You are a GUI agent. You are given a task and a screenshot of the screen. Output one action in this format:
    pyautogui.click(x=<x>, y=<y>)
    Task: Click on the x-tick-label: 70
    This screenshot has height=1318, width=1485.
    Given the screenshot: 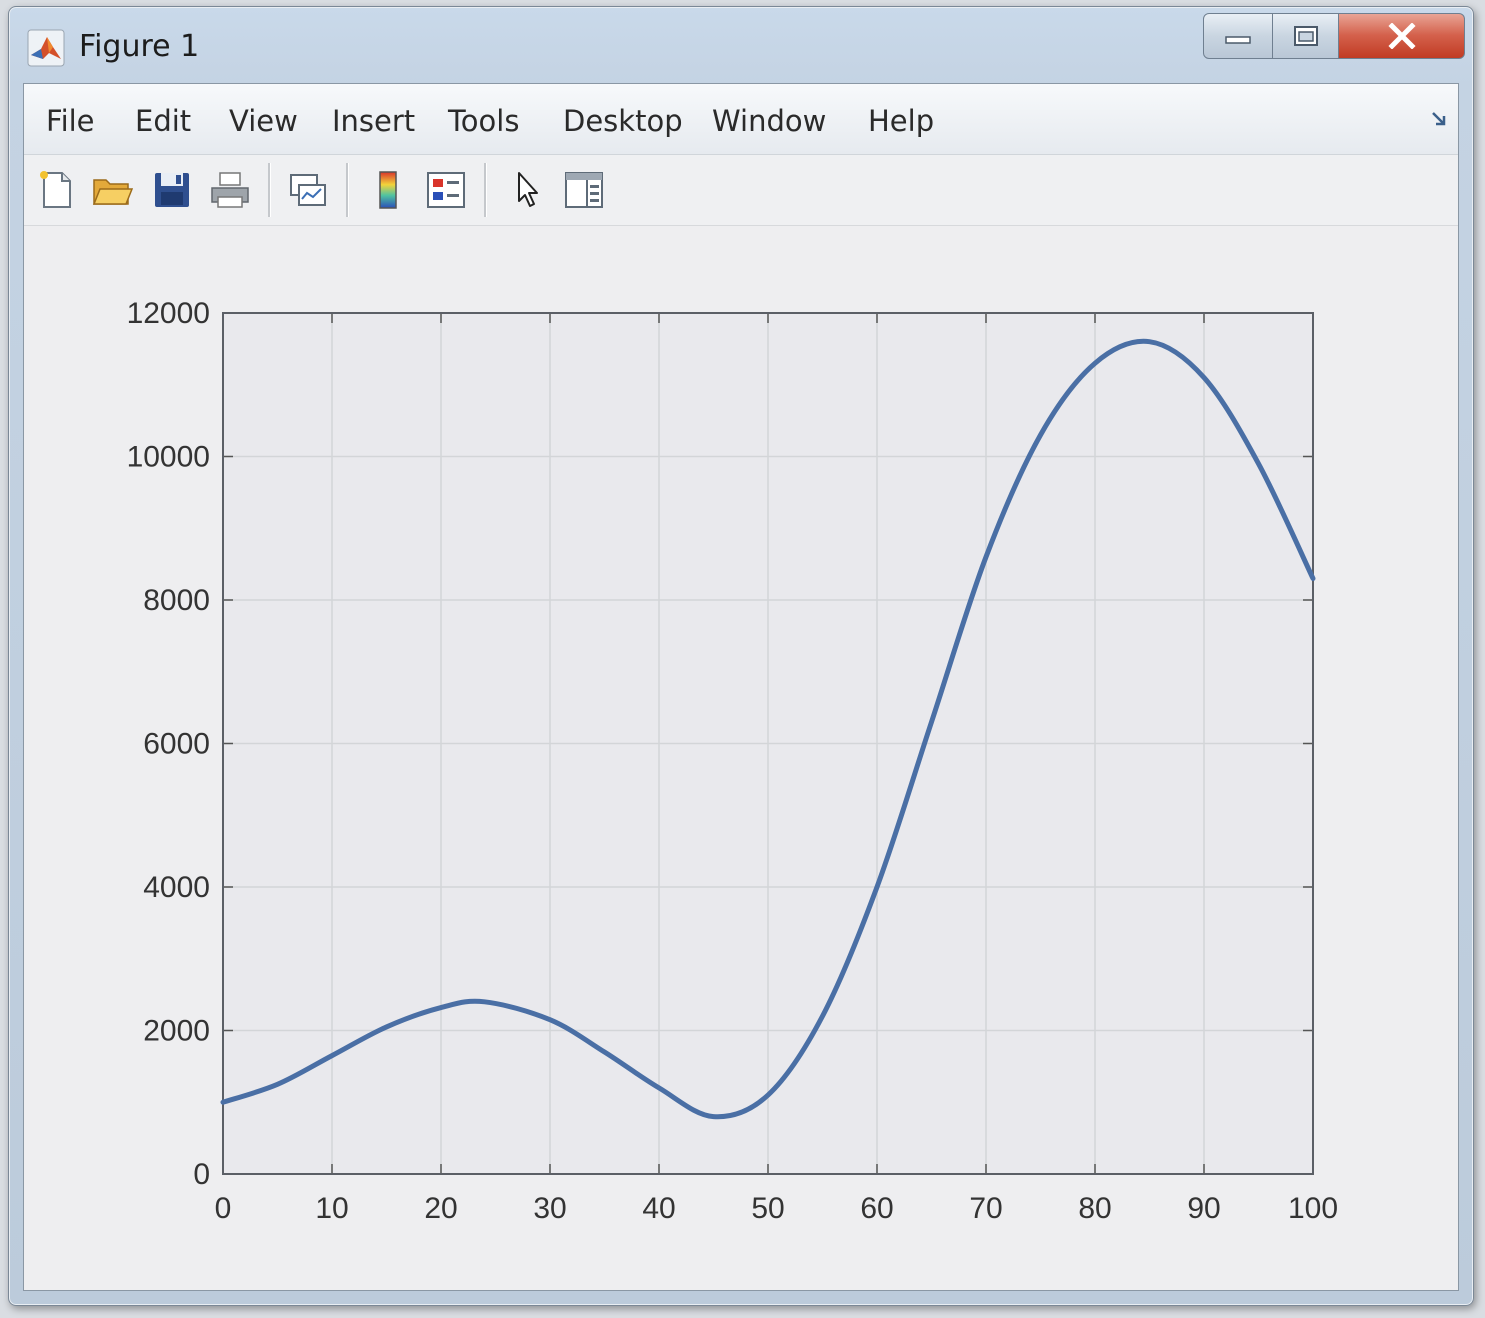 What is the action you would take?
    pyautogui.click(x=985, y=1208)
    